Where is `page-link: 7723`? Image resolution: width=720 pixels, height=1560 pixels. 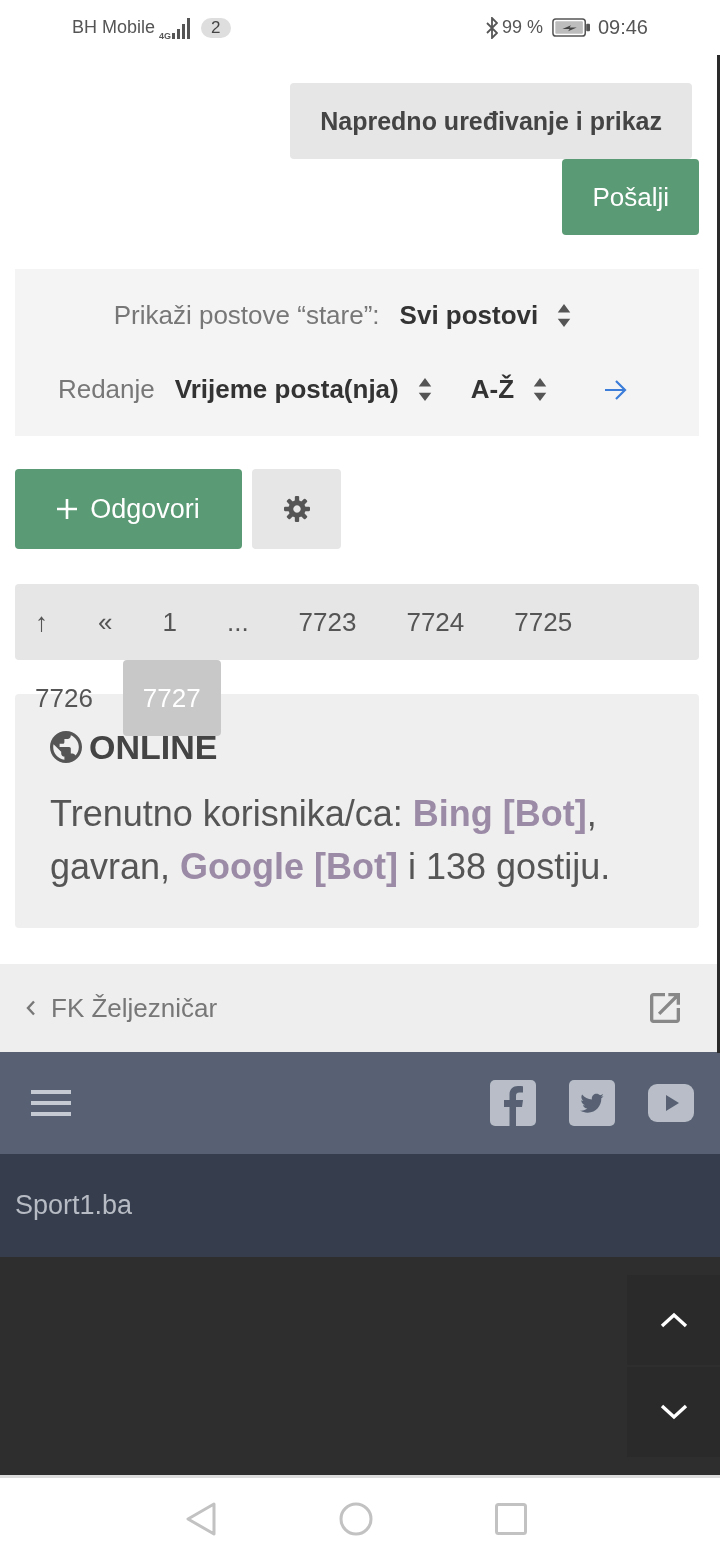 page-link: 7723 is located at coordinates (327, 622).